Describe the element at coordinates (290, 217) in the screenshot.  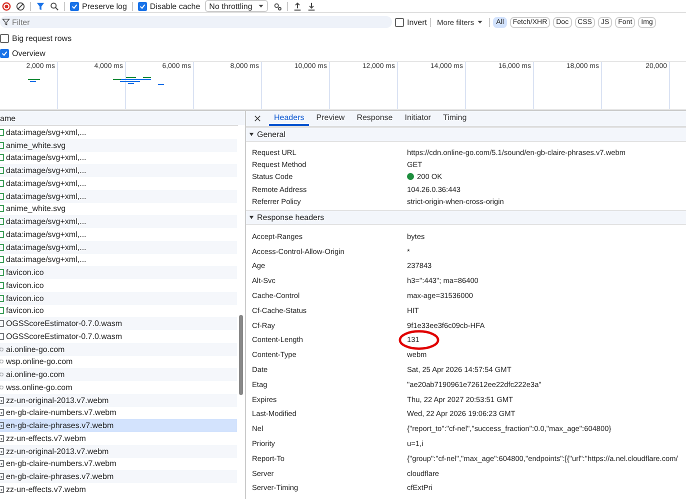
I see `section-title: Response headers` at that location.